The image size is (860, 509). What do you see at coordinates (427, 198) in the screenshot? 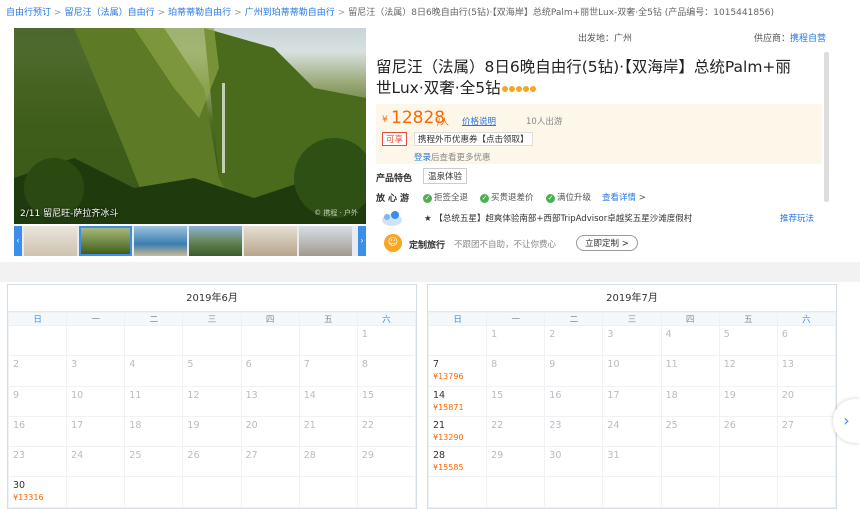
I see `check-icon: ✓` at bounding box center [427, 198].